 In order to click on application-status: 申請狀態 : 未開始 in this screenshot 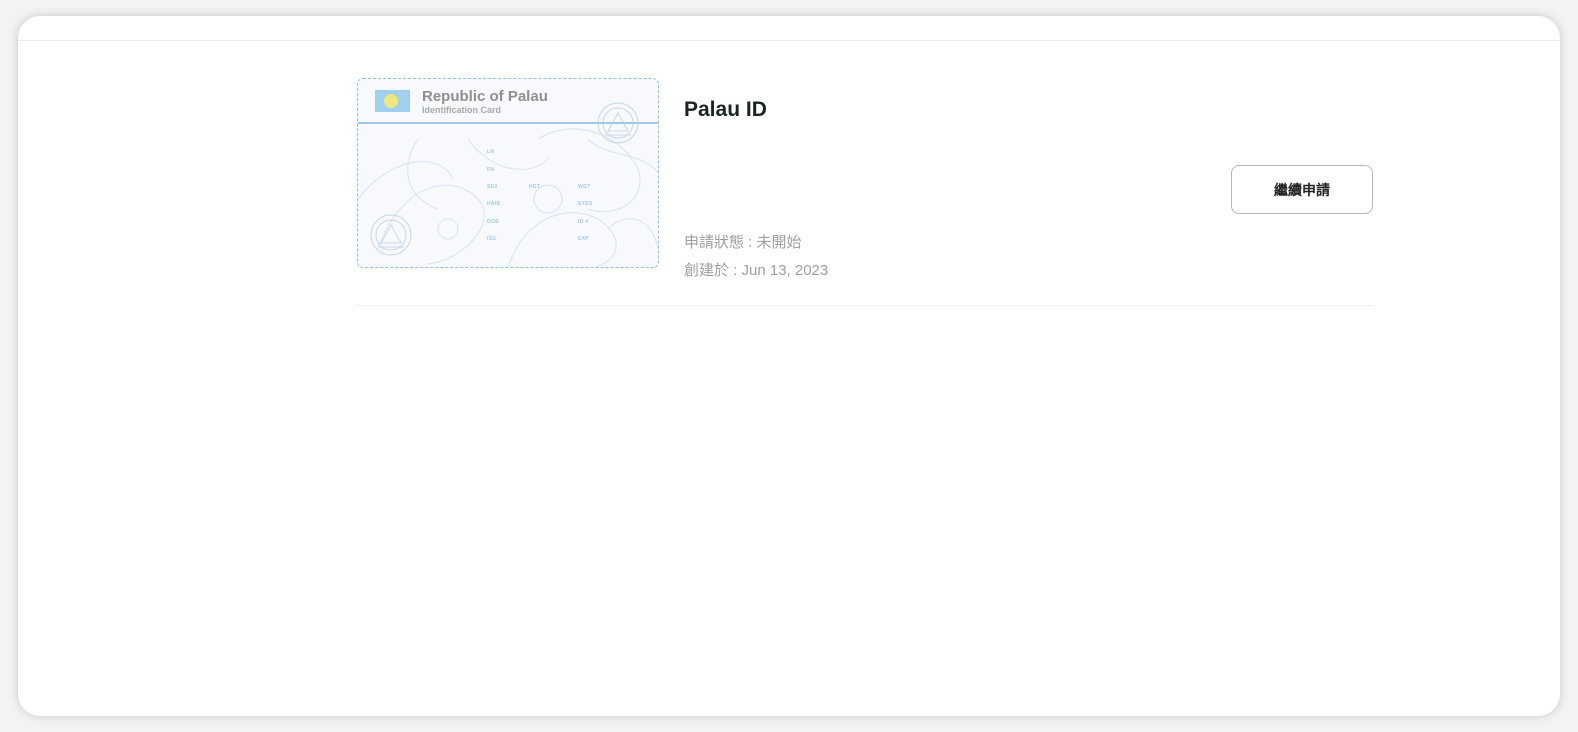, I will do `click(743, 242)`.